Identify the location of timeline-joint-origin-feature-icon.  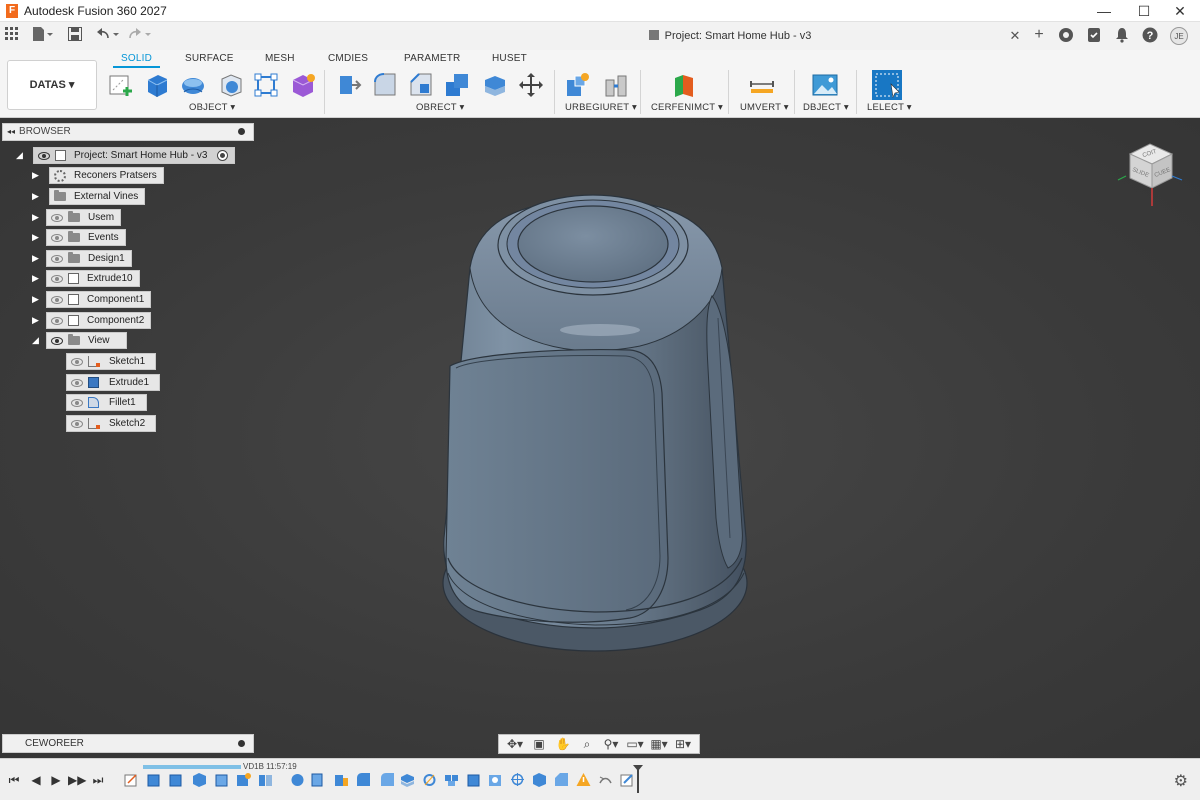
(517, 779).